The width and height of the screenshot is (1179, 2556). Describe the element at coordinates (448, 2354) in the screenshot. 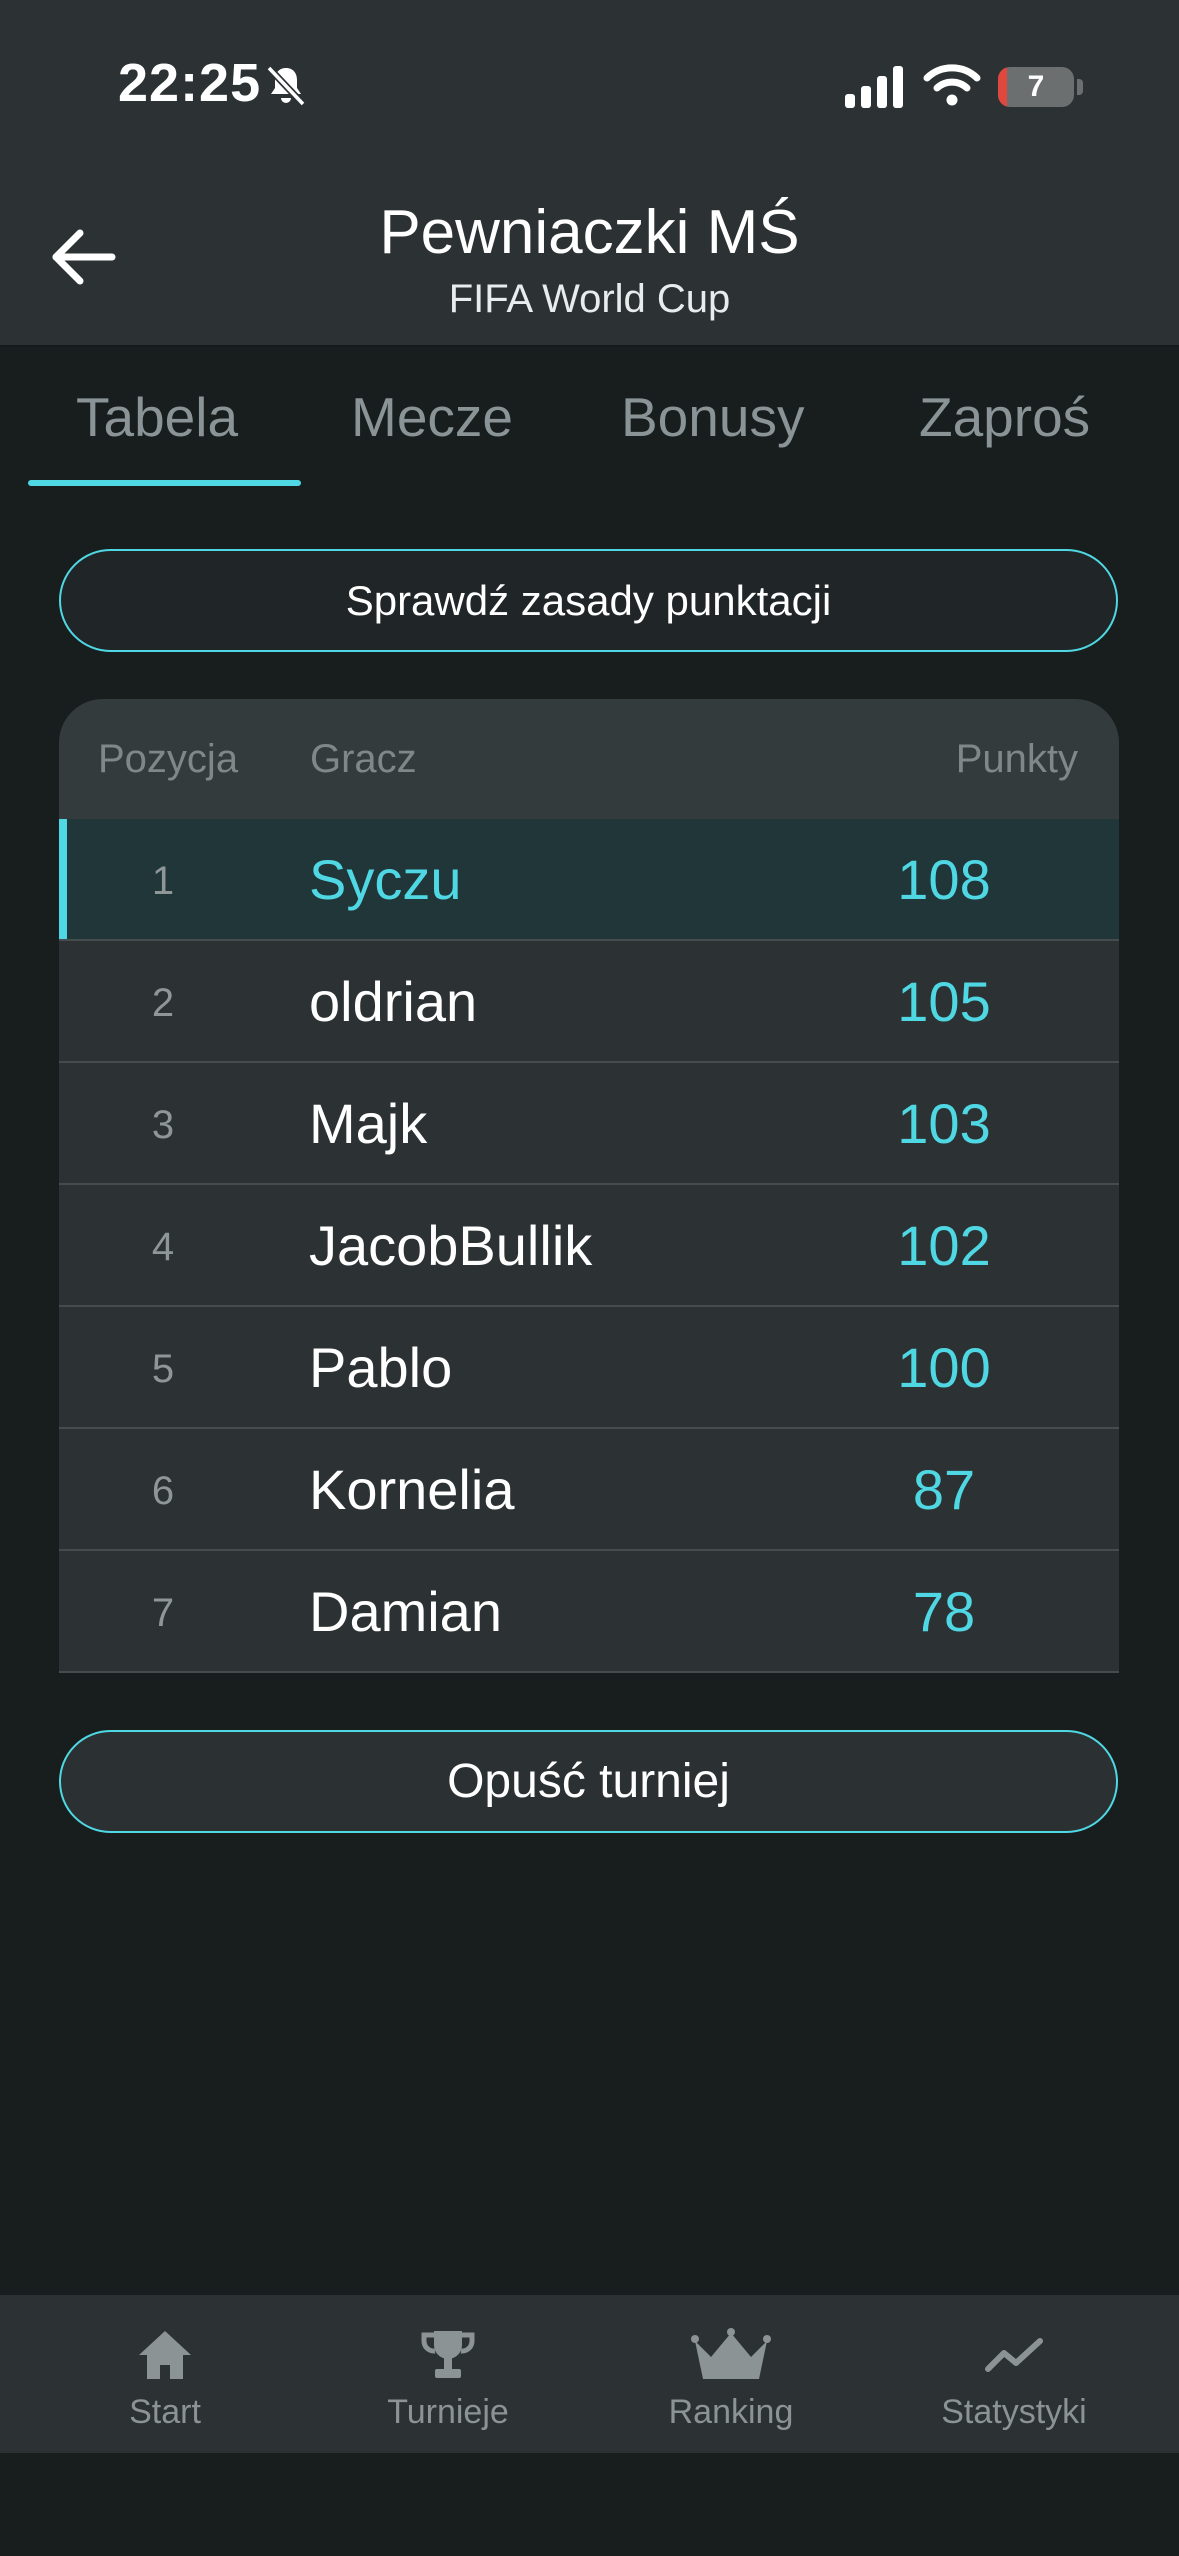

I see `trophy-icon` at that location.